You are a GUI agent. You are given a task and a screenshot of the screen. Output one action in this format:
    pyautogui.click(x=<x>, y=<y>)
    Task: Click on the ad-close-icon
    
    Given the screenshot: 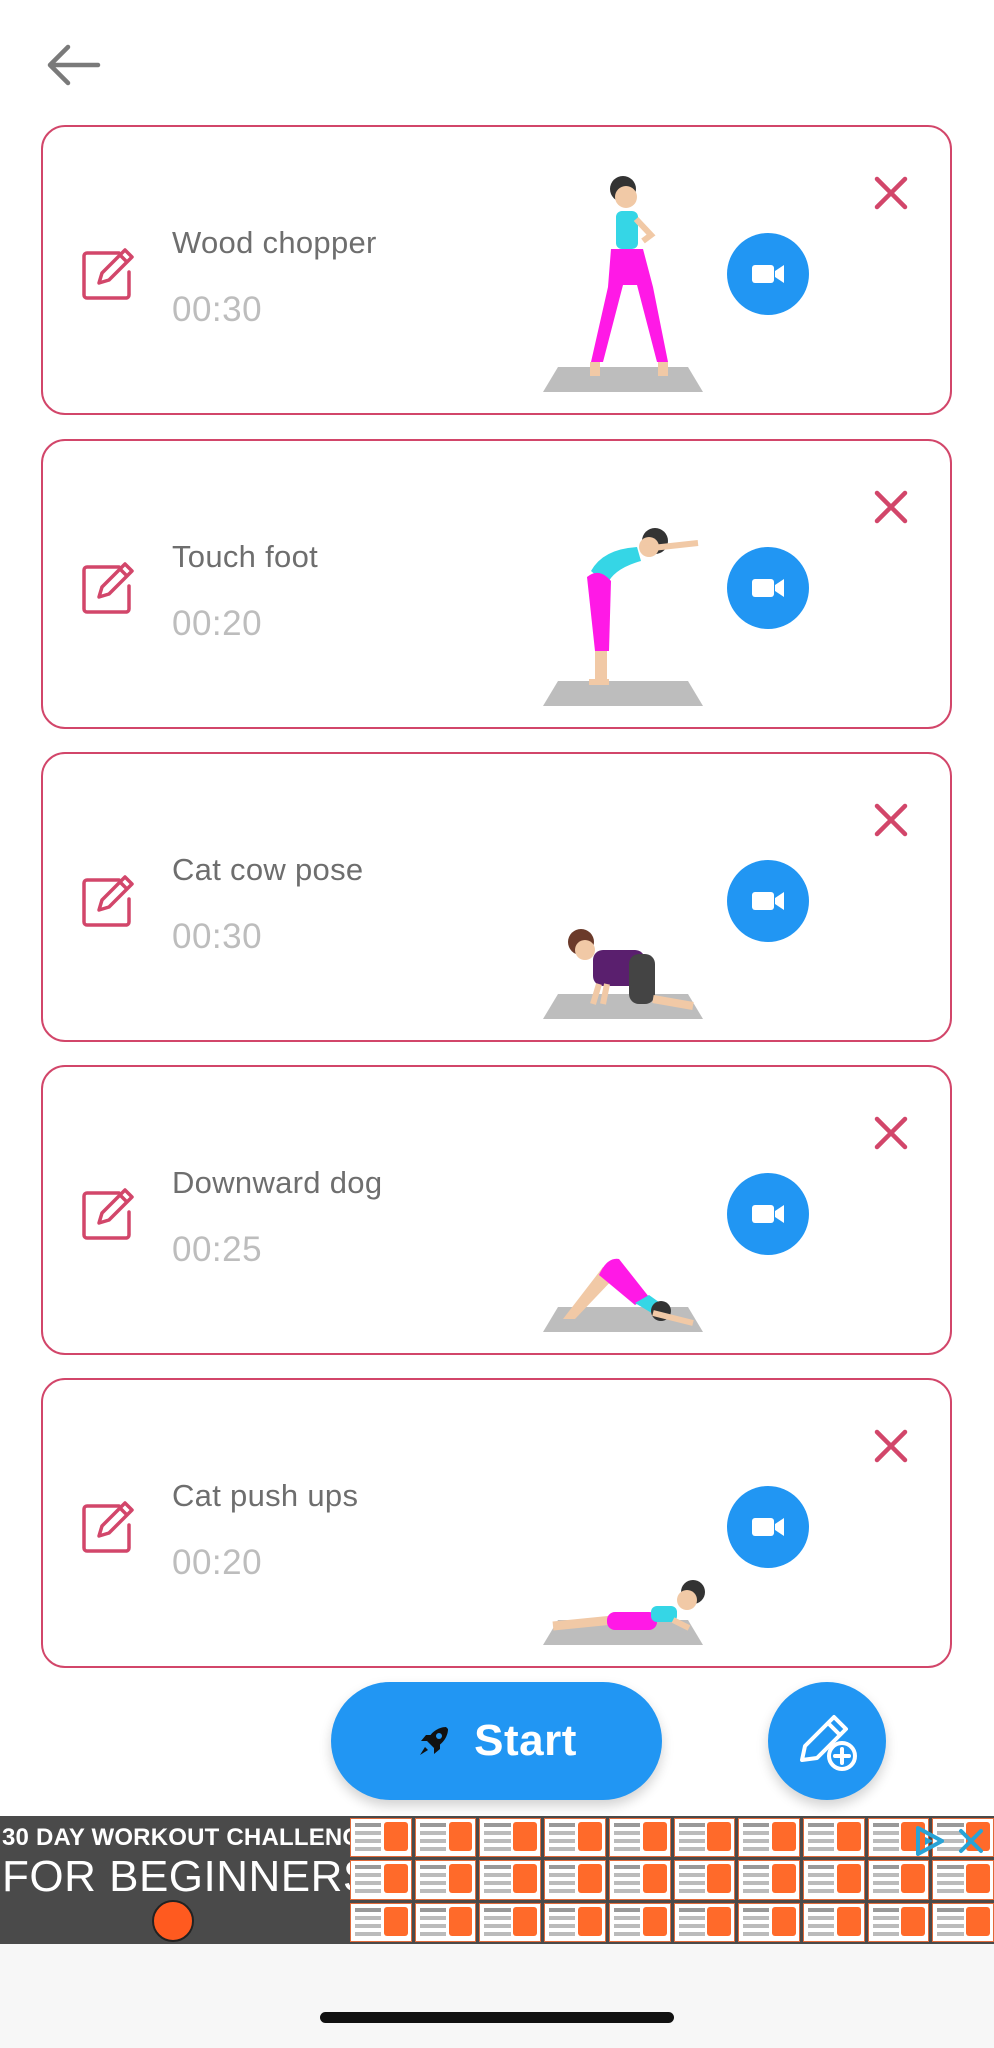 What is the action you would take?
    pyautogui.click(x=971, y=1841)
    